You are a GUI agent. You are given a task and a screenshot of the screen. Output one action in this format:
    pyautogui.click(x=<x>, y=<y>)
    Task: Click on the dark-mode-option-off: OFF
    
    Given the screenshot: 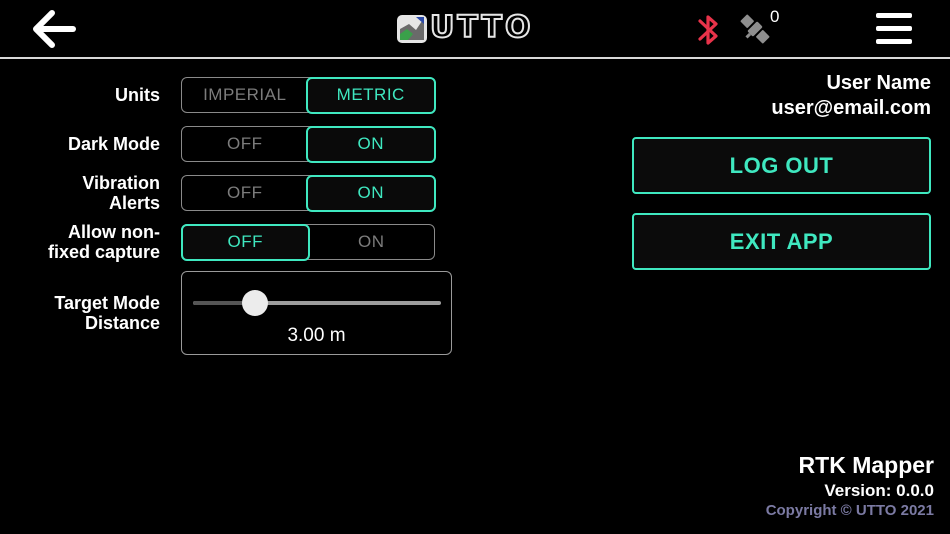 What is the action you would take?
    pyautogui.click(x=245, y=144)
    